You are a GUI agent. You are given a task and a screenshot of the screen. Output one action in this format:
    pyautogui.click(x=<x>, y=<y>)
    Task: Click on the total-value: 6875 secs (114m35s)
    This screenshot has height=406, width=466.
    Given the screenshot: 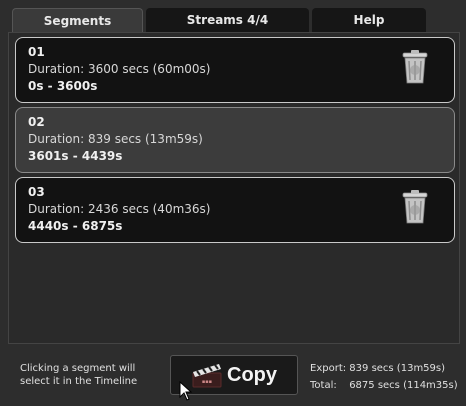 What is the action you would take?
    pyautogui.click(x=403, y=385)
    